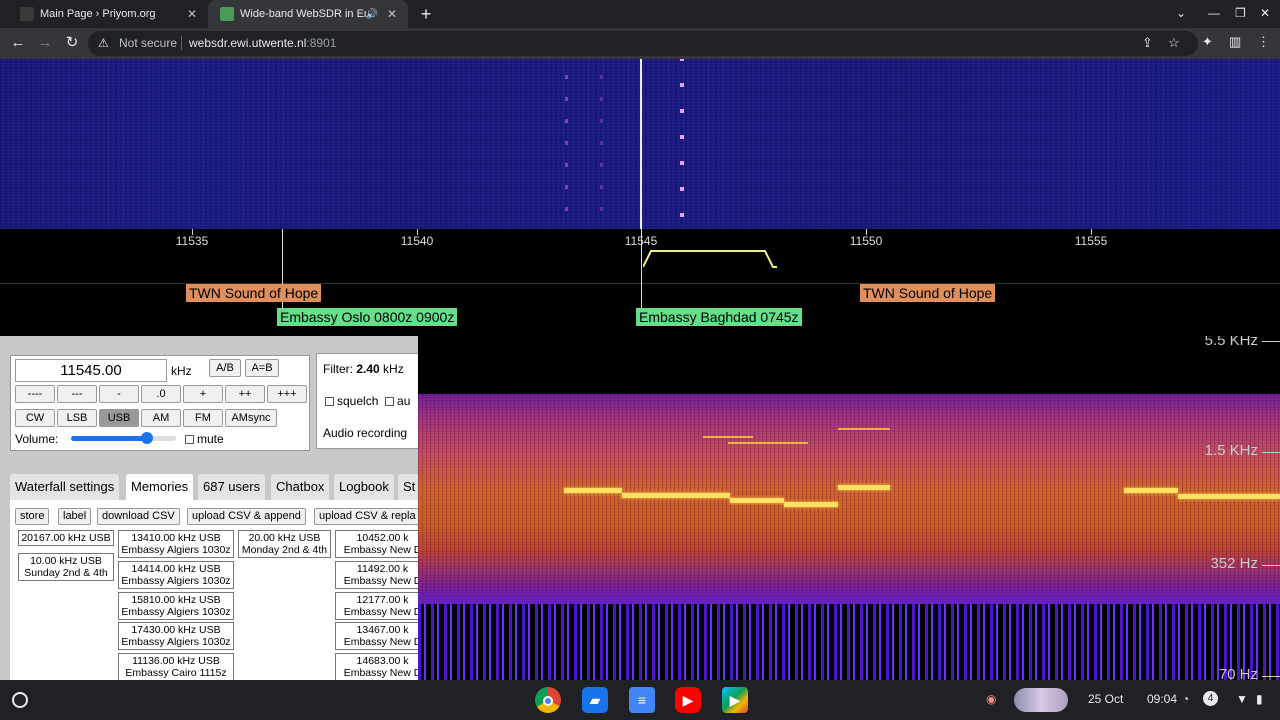 This screenshot has height=720, width=1280. What do you see at coordinates (246, 516) in the screenshot?
I see `upload-csv-append-button: upload CSV & append` at bounding box center [246, 516].